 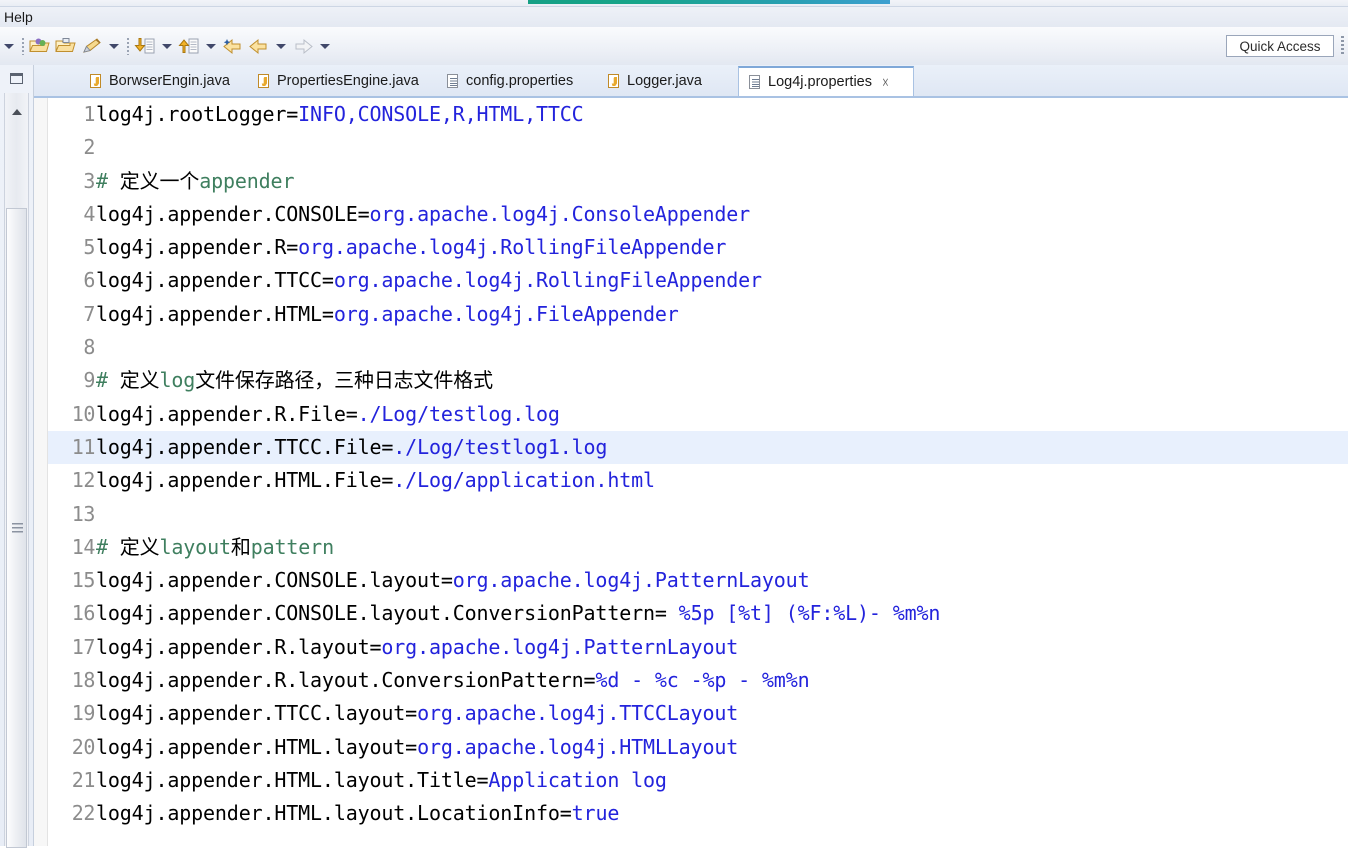 I want to click on editor-tab-borwserengin-java: BorwserEngin.java, so click(x=164, y=81).